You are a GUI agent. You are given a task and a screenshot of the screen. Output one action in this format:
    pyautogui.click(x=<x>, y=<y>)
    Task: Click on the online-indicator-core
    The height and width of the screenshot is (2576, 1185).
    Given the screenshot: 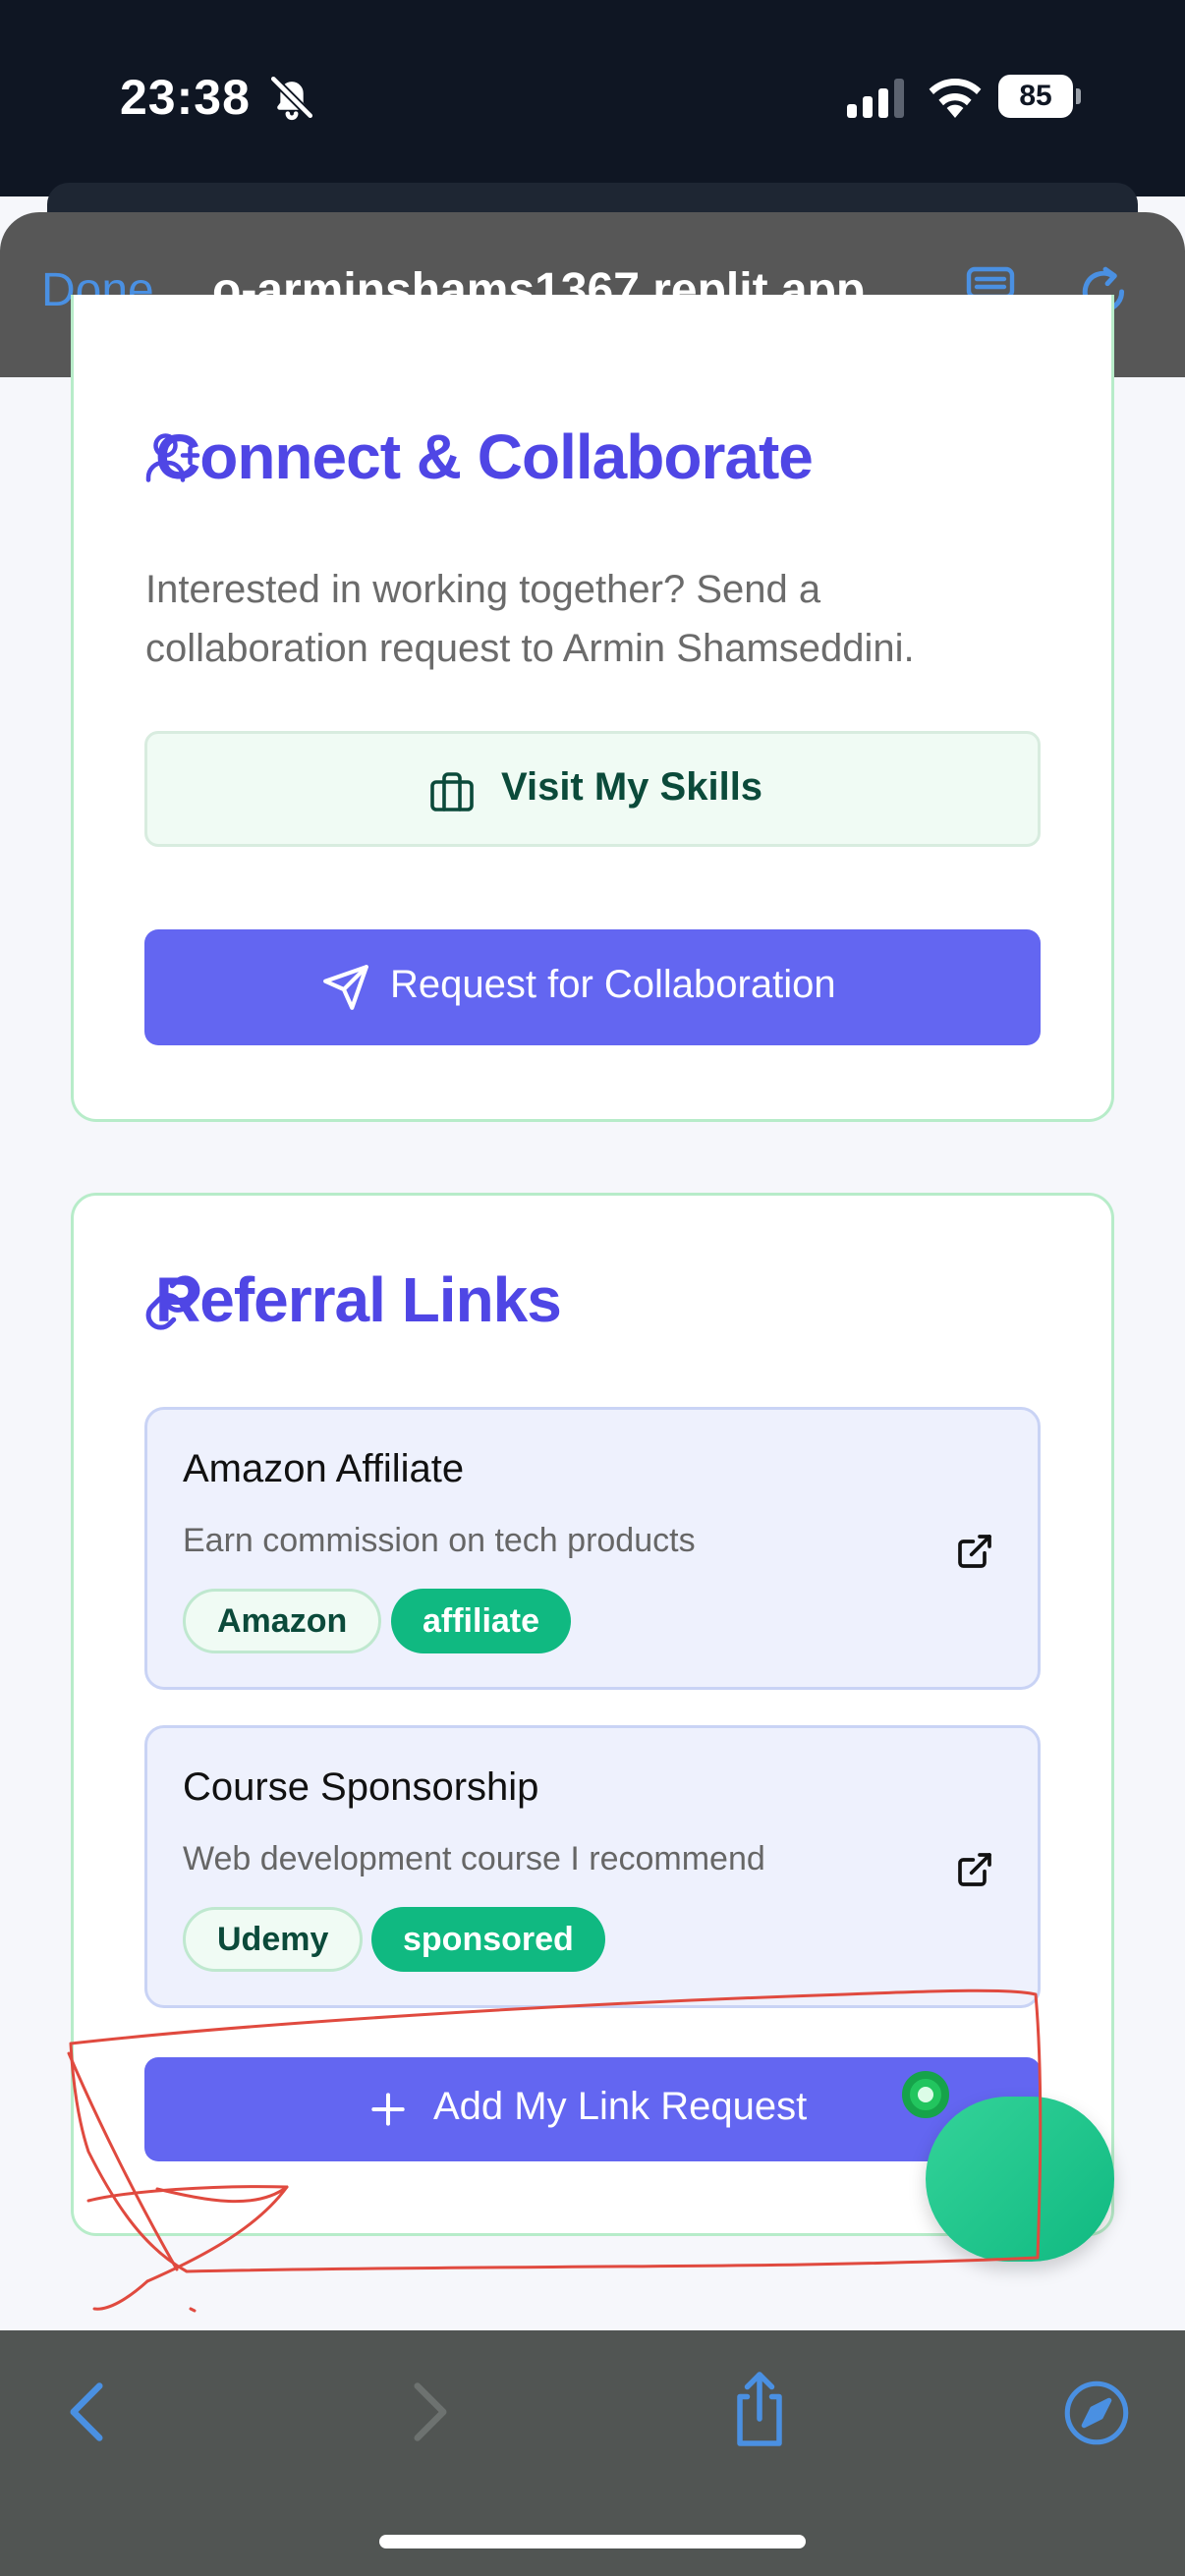 What is the action you would take?
    pyautogui.click(x=926, y=2094)
    